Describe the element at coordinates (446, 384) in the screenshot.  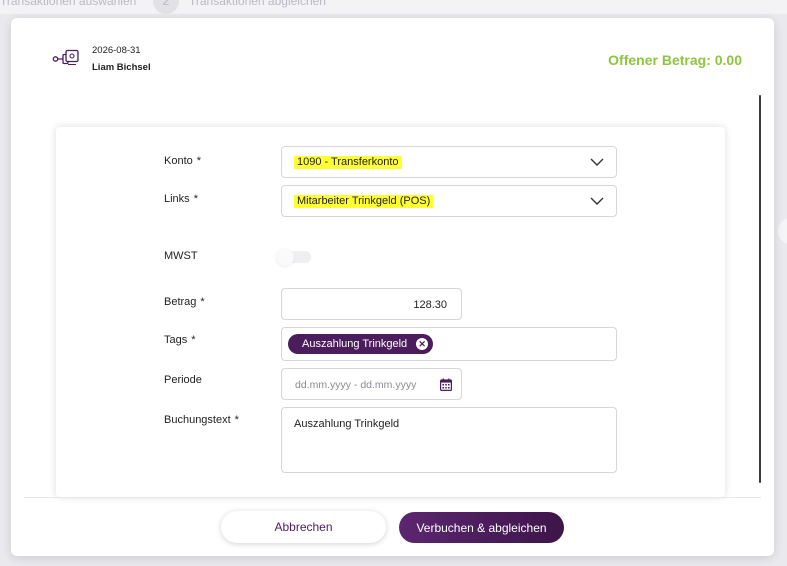
I see `calendar-icon` at that location.